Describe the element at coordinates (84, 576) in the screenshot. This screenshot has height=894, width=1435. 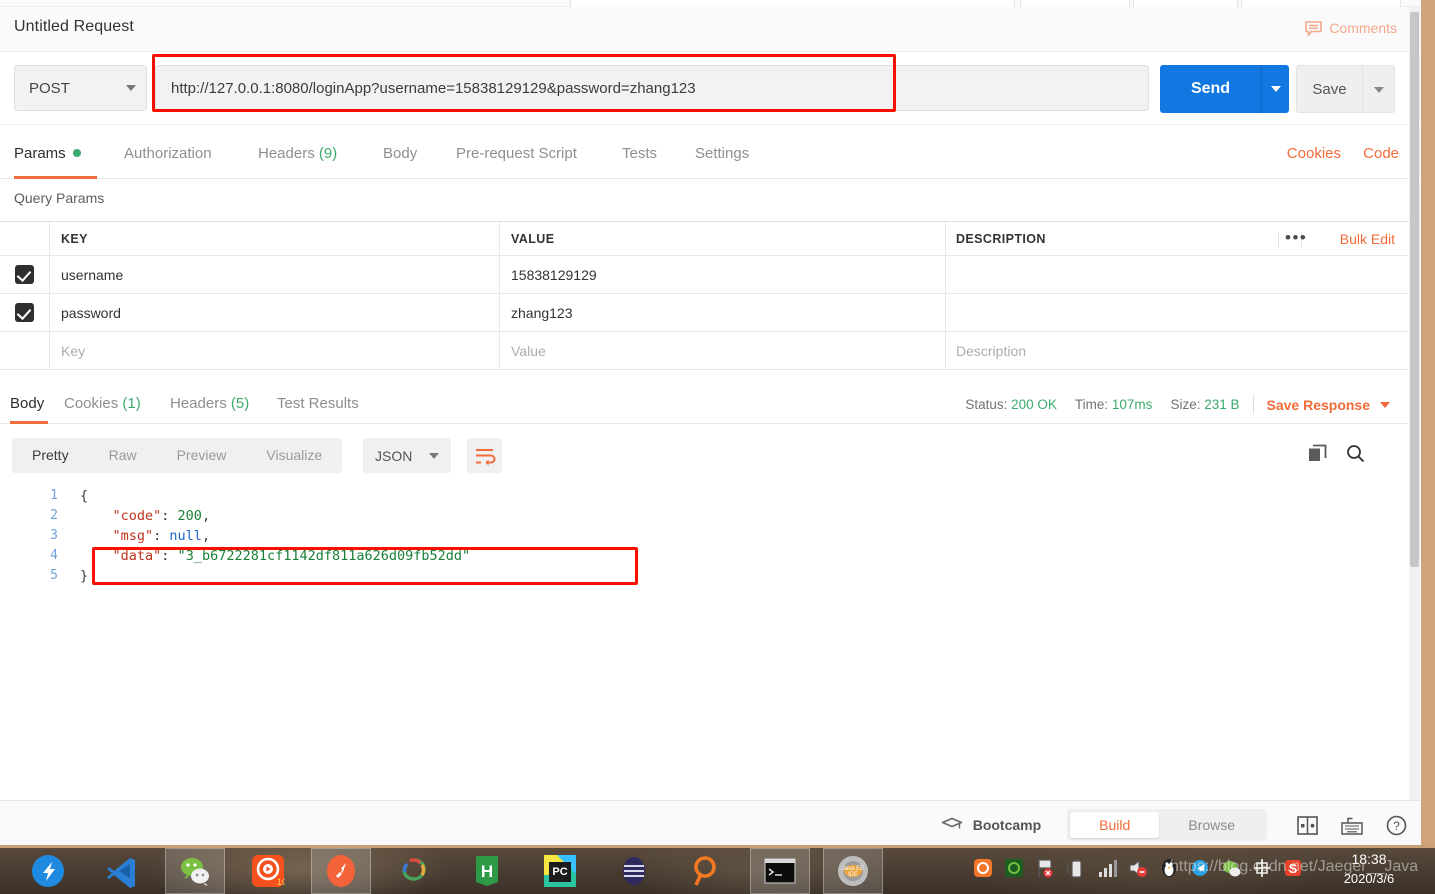
I see `code-line: }` at that location.